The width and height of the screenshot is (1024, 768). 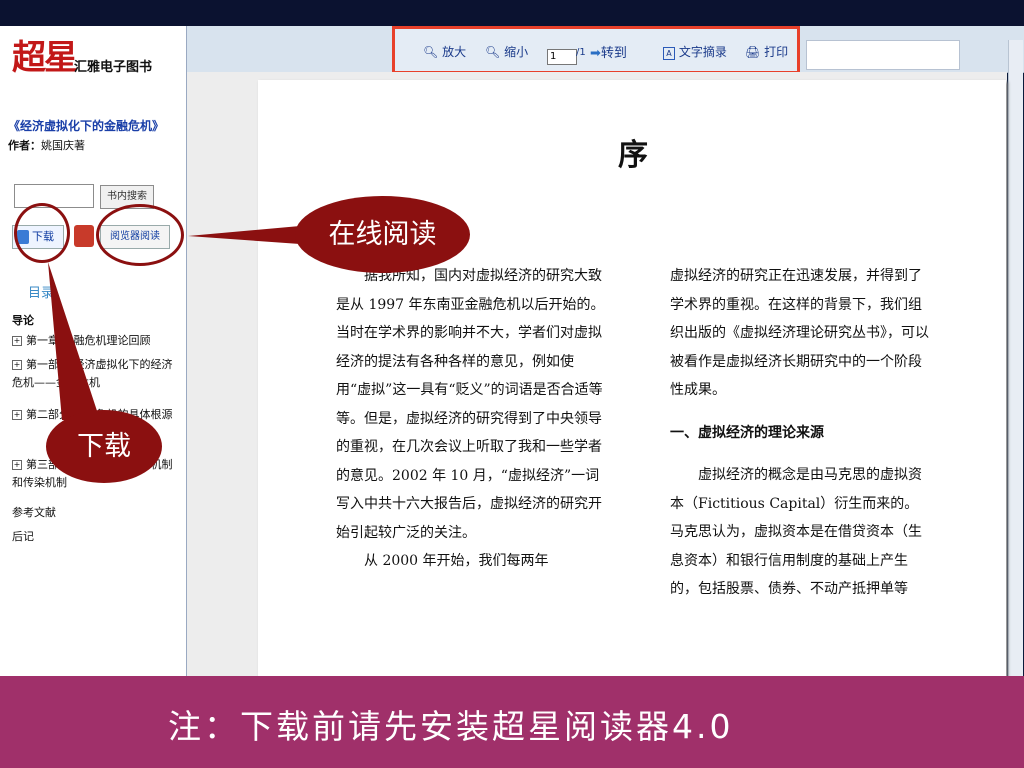 What do you see at coordinates (1015, 358) in the screenshot?
I see `vertical-scrollbar` at bounding box center [1015, 358].